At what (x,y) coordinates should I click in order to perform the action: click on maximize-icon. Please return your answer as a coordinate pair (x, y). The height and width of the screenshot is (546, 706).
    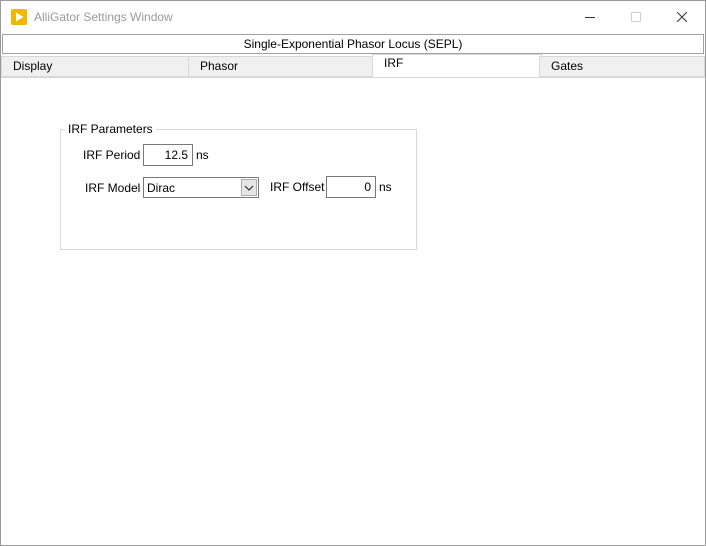
    Looking at the image, I should click on (636, 17).